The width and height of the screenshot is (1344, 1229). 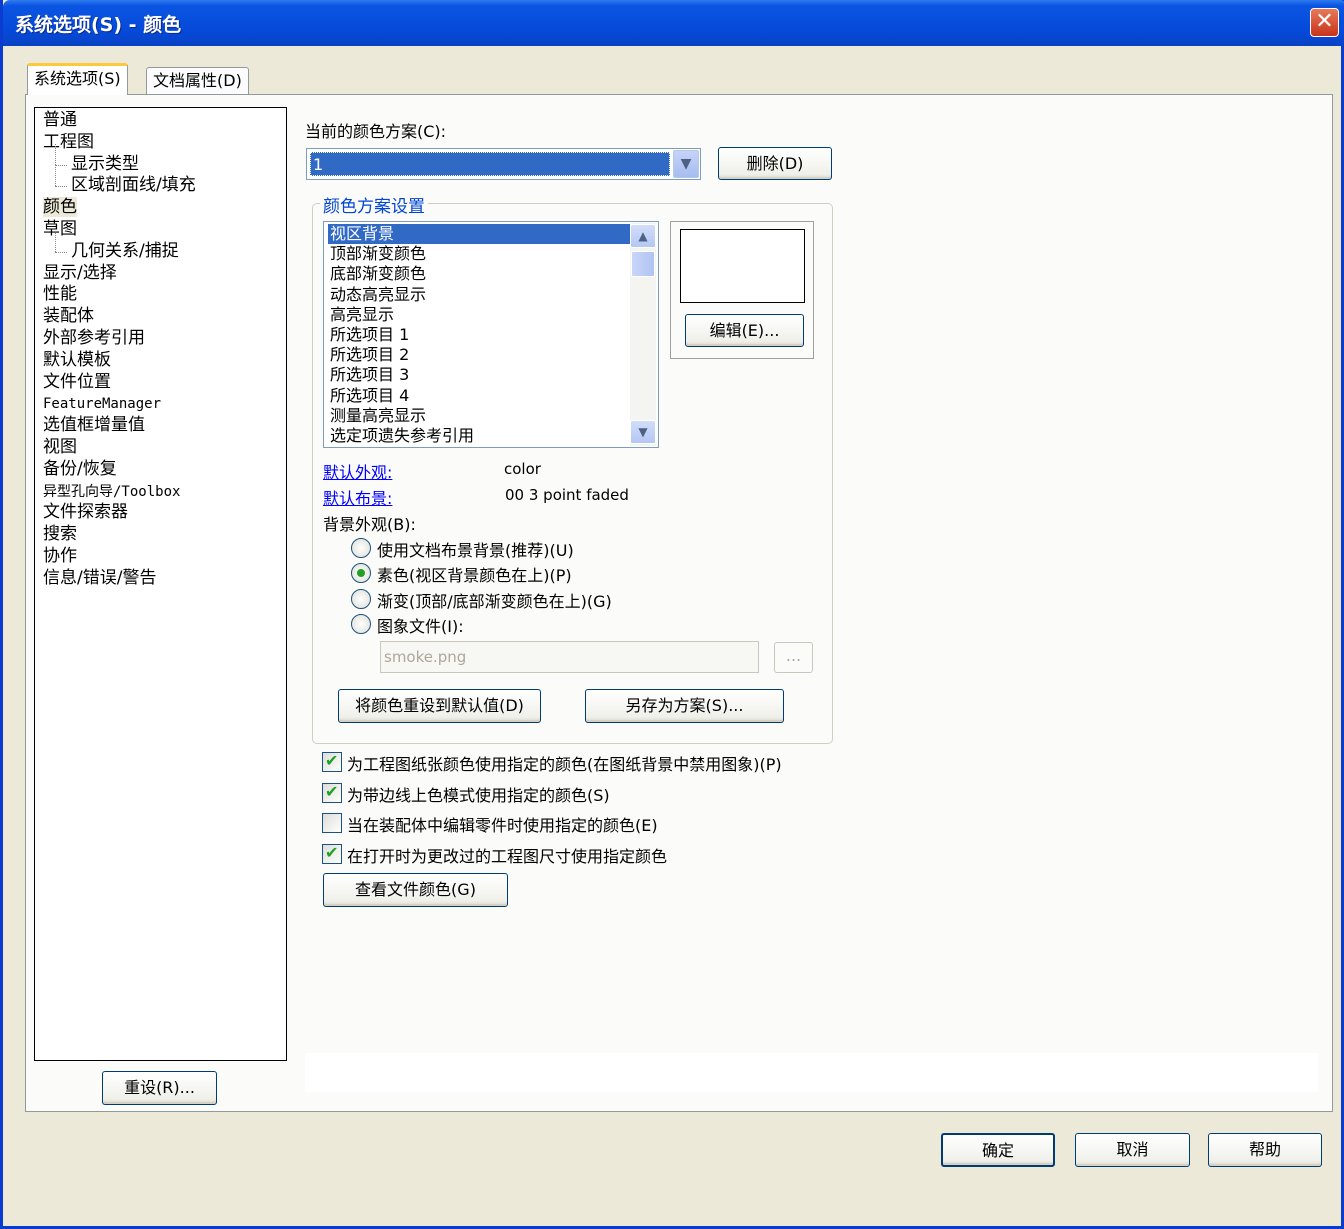 What do you see at coordinates (369, 396) in the screenshot?
I see `list-item: 所选项目 4` at bounding box center [369, 396].